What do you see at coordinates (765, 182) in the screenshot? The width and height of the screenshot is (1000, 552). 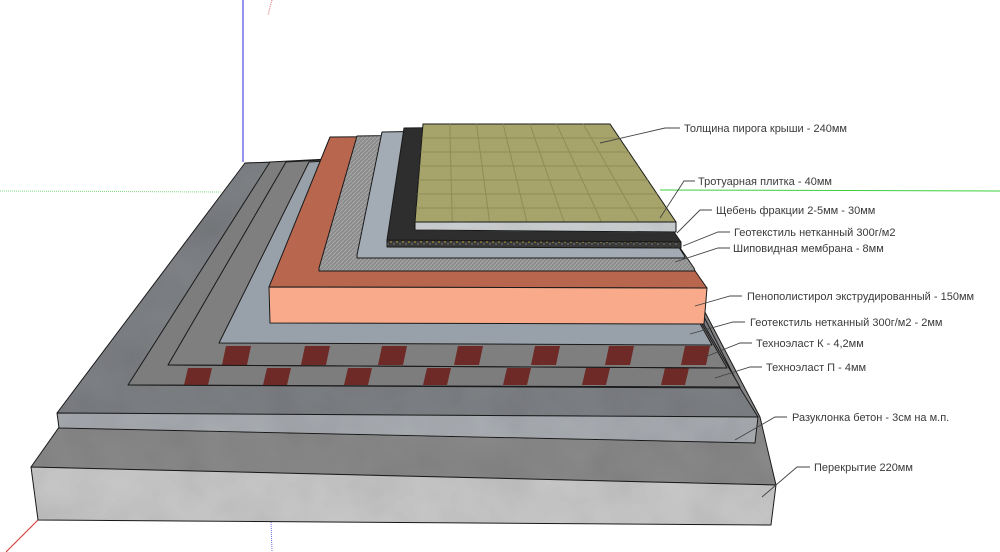 I see `label-paver: Тротуарная плитка - 40мм` at bounding box center [765, 182].